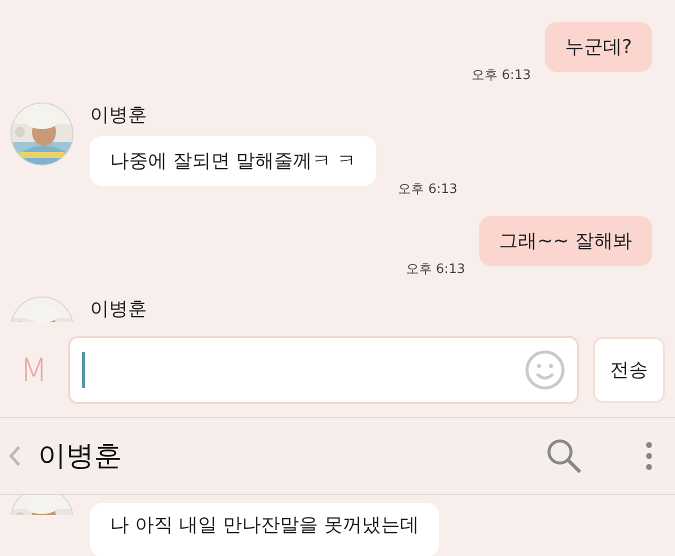 This screenshot has height=556, width=675. I want to click on search-icon, so click(564, 456).